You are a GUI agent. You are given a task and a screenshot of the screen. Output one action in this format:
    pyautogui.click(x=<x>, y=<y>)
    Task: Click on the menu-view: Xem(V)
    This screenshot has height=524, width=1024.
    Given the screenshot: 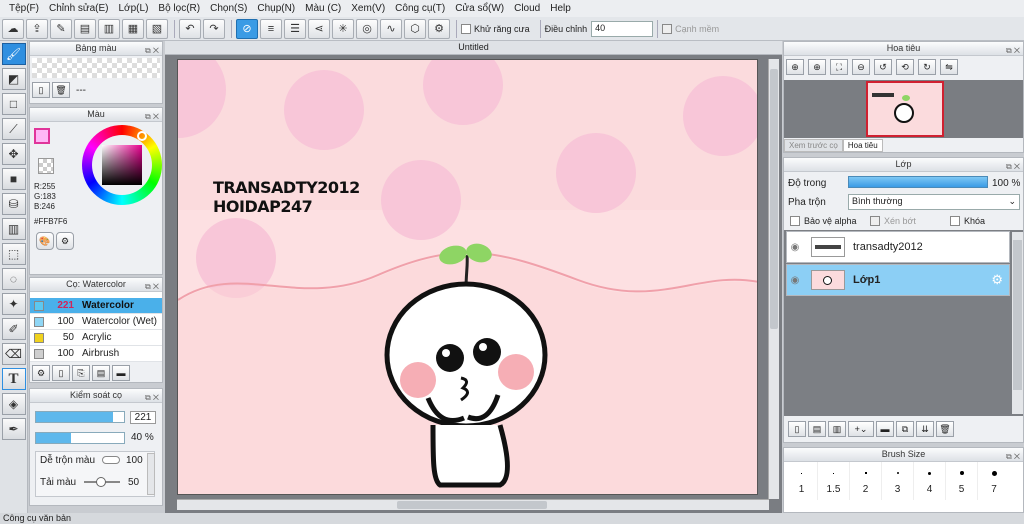 What is the action you would take?
    pyautogui.click(x=368, y=8)
    